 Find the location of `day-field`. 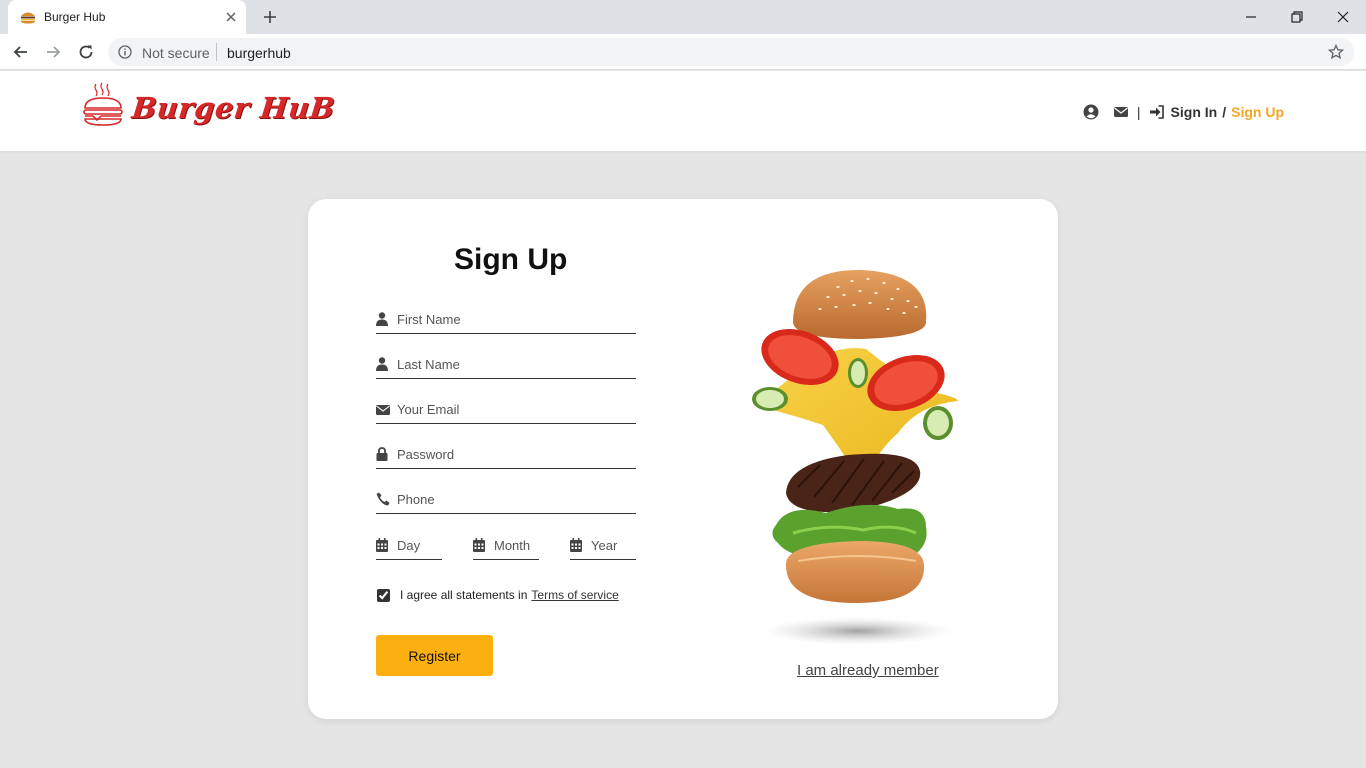

day-field is located at coordinates (409, 545).